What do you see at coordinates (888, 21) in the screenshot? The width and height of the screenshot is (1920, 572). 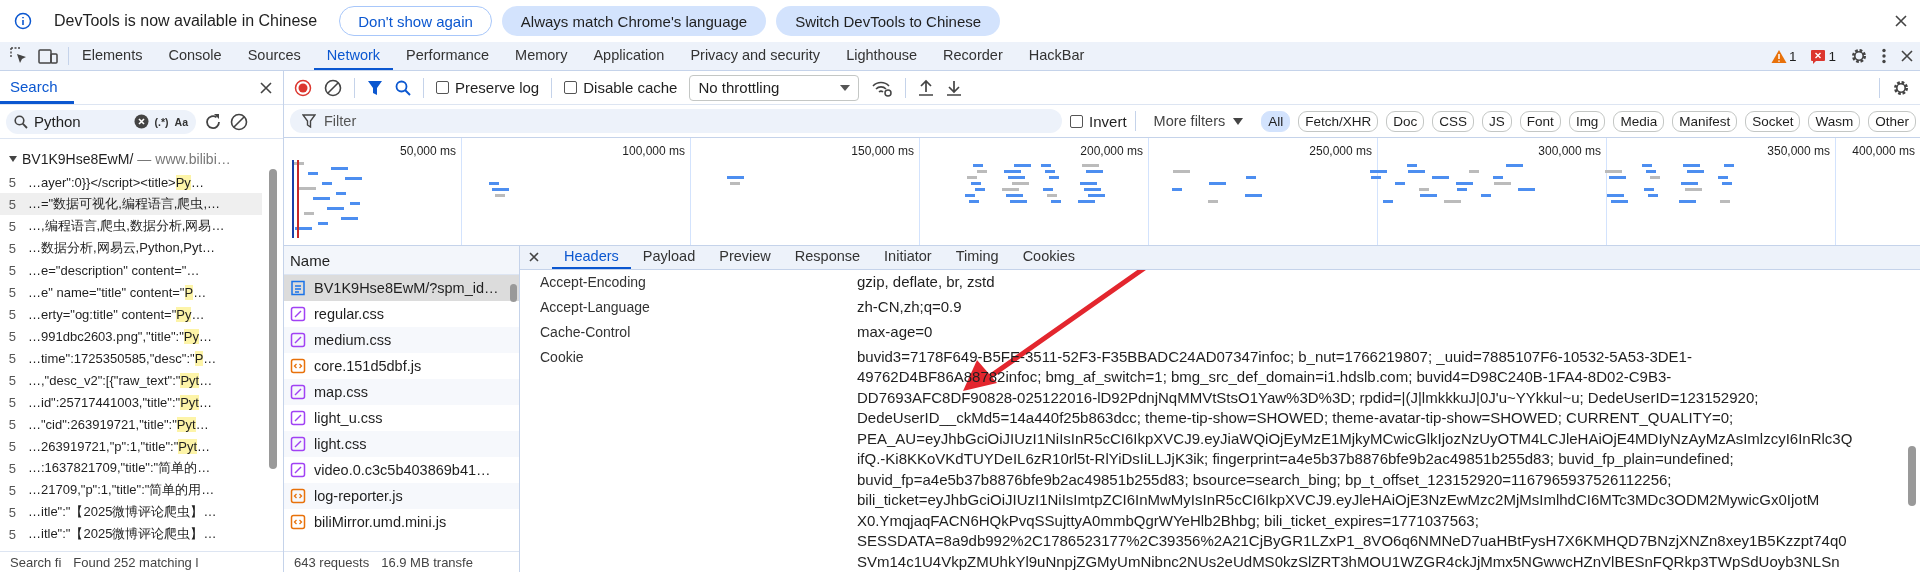 I see `infobar-button: Switch DevTools to Chinese` at bounding box center [888, 21].